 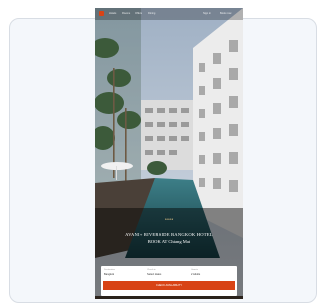 What do you see at coordinates (169, 285) in the screenshot?
I see `check-availability-button: CHECK AVAILABILITY` at bounding box center [169, 285].